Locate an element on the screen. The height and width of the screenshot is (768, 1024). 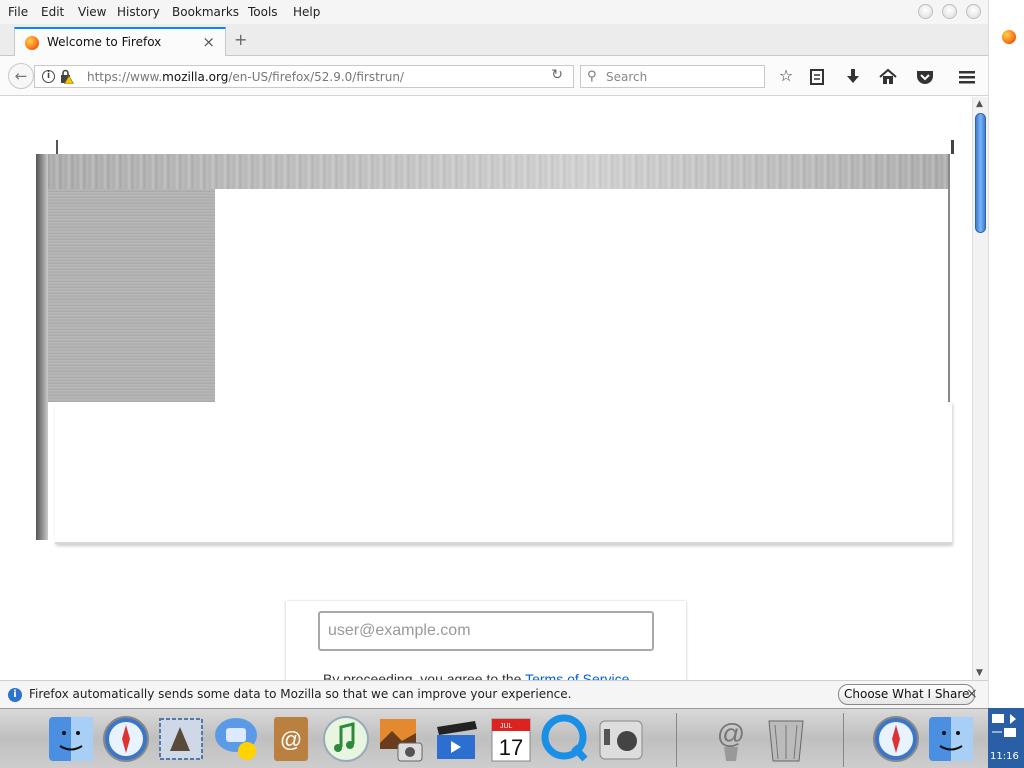
search-placeholder: Search is located at coordinates (627, 77).